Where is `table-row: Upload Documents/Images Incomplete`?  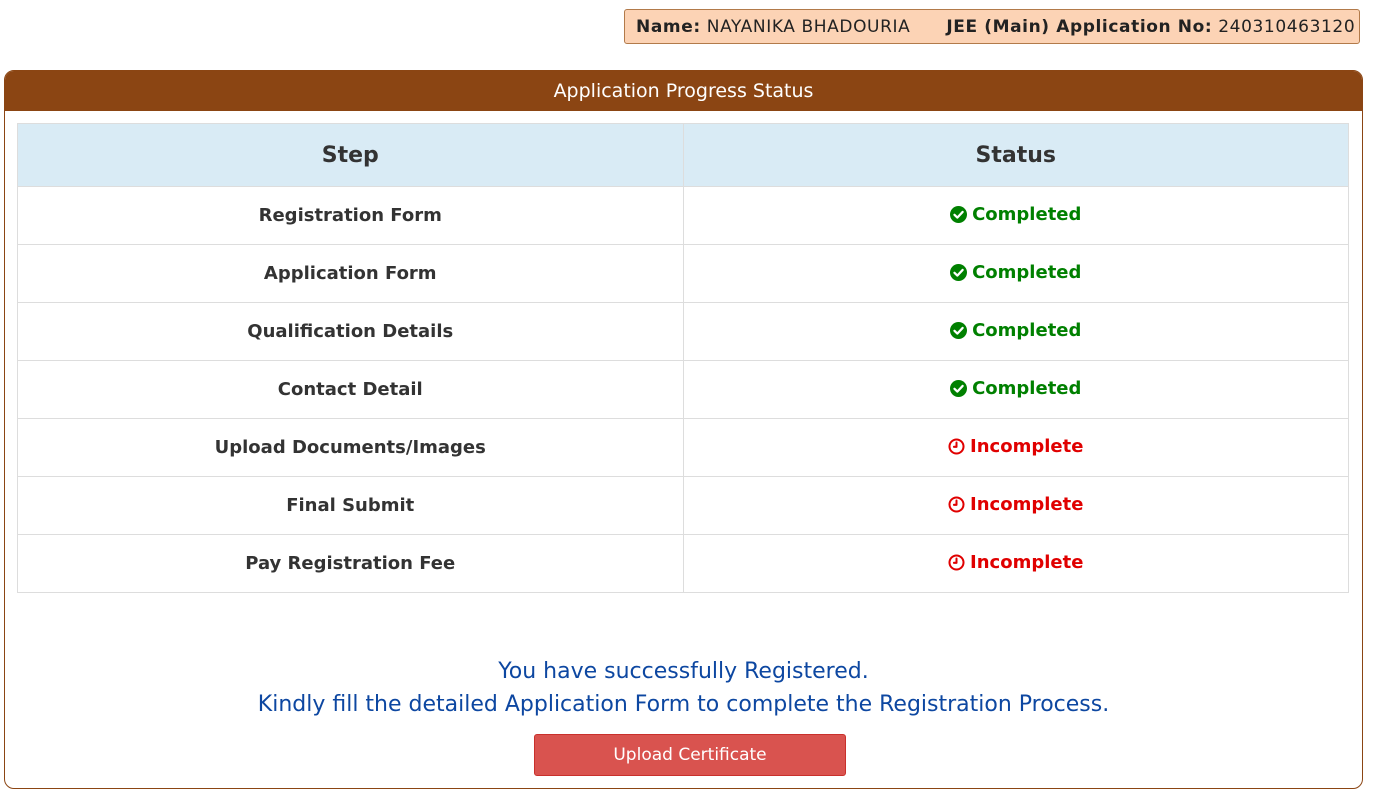
table-row: Upload Documents/Images Incomplete is located at coordinates (683, 447).